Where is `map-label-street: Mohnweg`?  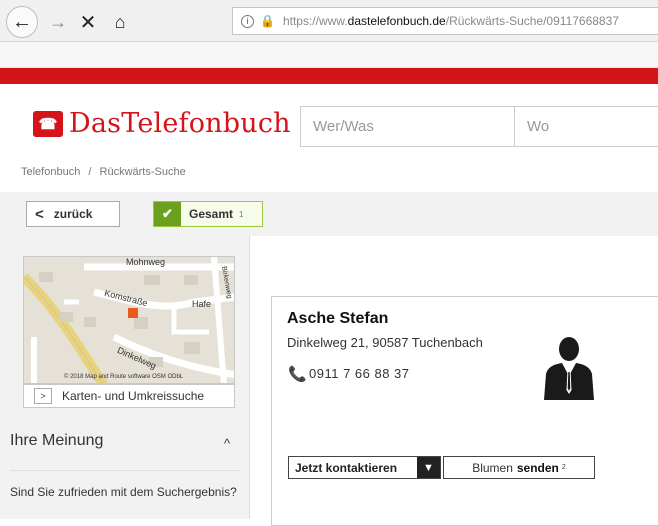 map-label-street: Mohnweg is located at coordinates (146, 262).